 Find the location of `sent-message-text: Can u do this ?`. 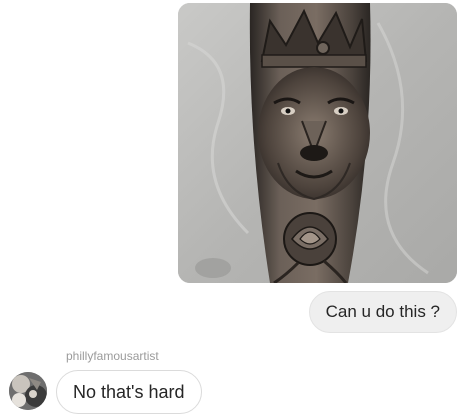

sent-message-text: Can u do this ? is located at coordinates (382, 311).